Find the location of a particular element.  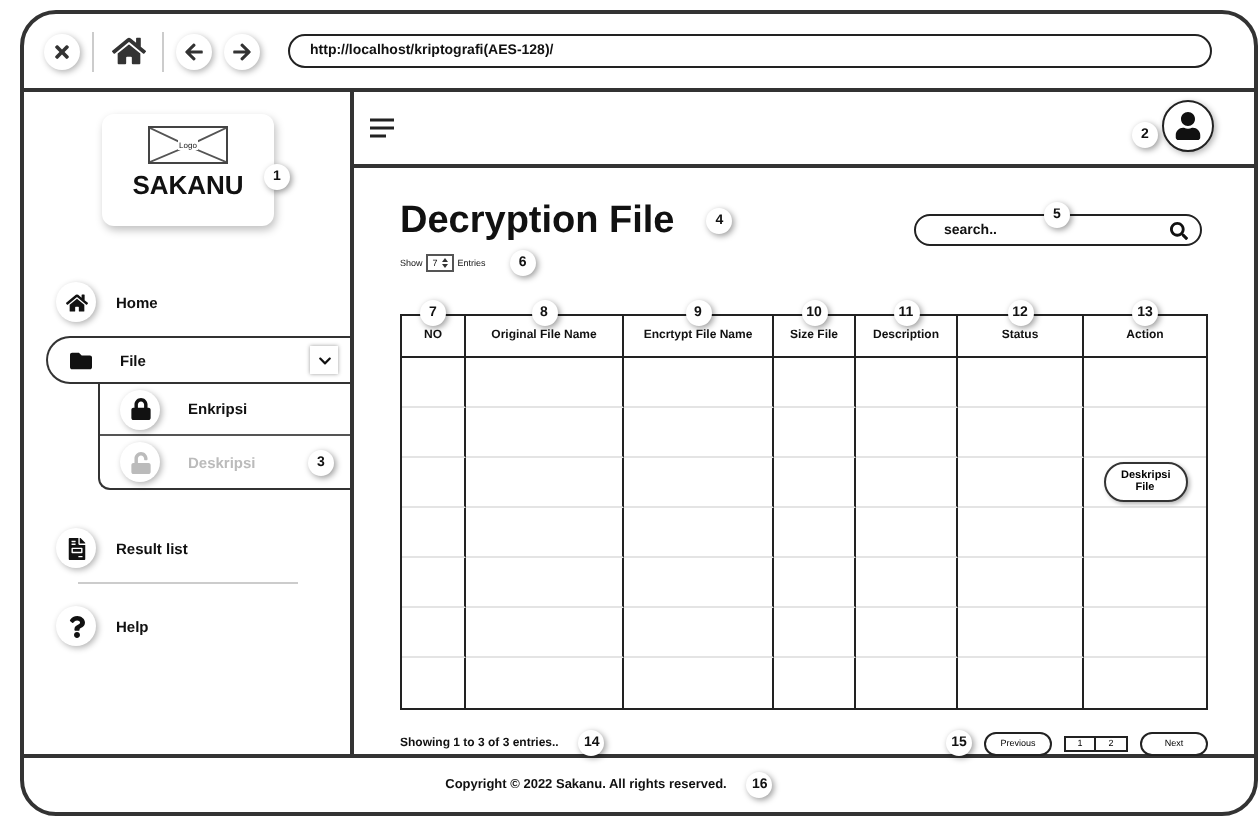

left-arrow-icon is located at coordinates (194, 51).